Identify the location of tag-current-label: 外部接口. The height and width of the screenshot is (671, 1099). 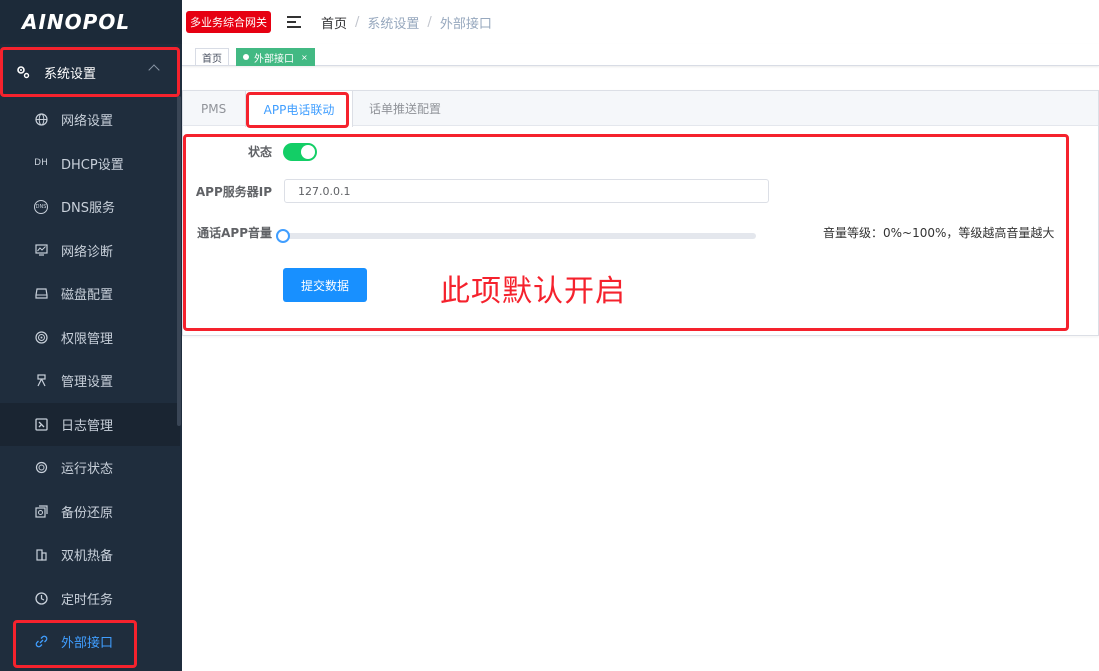
(274, 59).